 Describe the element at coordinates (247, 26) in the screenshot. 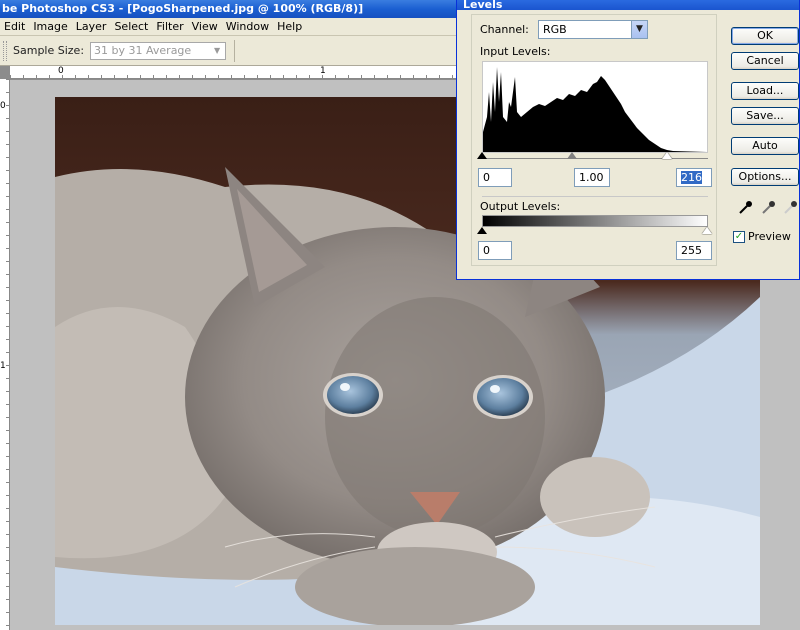

I see `menu-window: Window` at that location.